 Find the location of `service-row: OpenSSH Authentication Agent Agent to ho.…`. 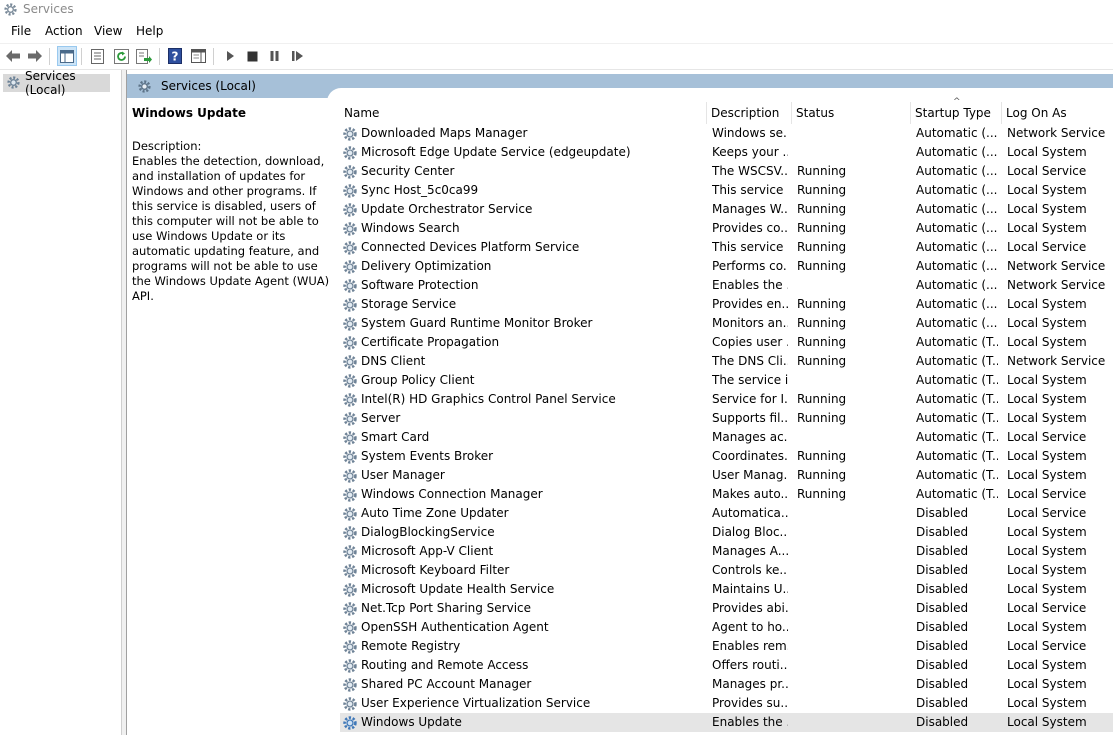

service-row: OpenSSH Authentication Agent Agent to ho.… is located at coordinates (726, 627).